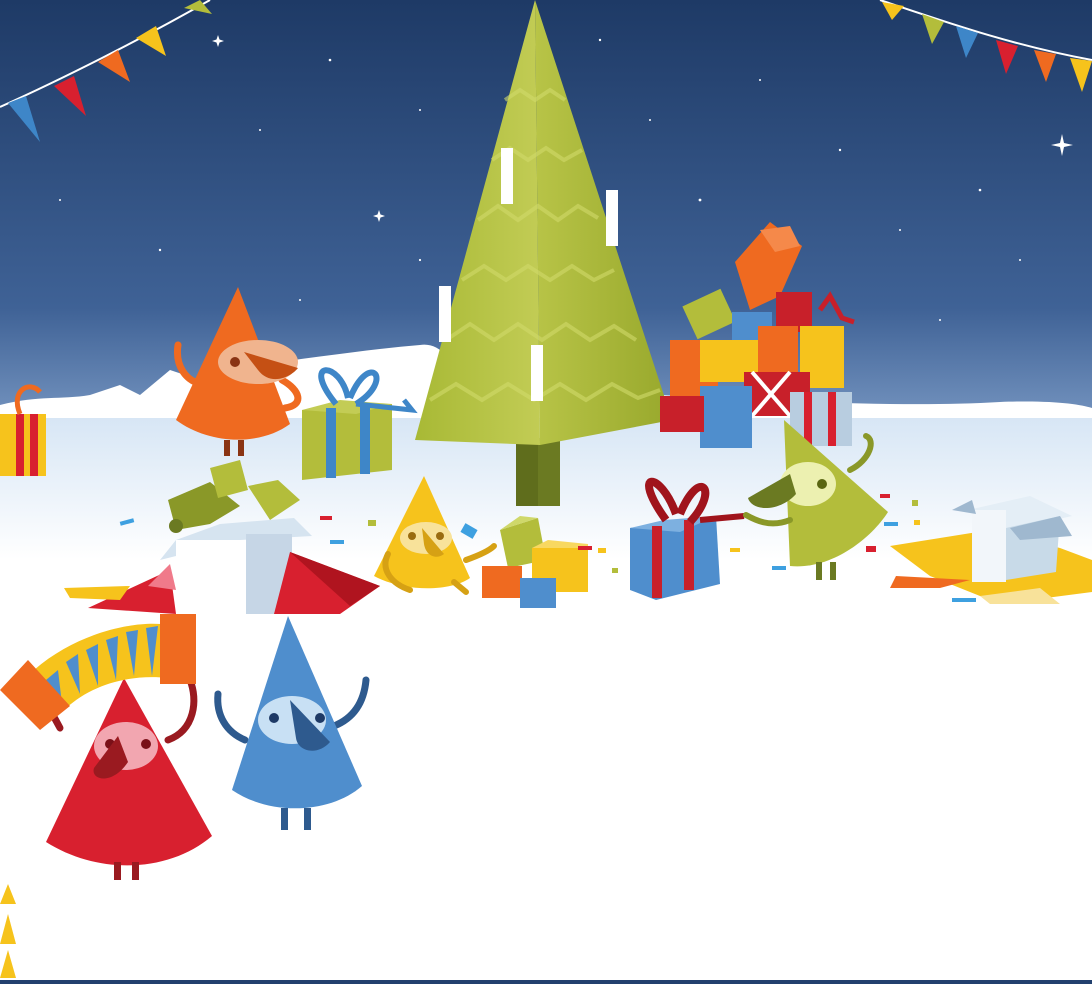  I want to click on bottom-bar, so click(546, 982).